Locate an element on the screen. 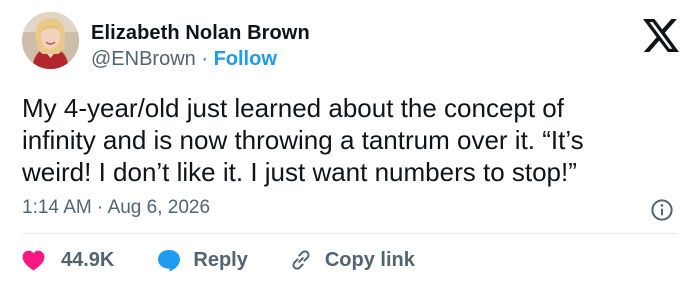  tweet-actions: 44.9K Reply Copy link is located at coordinates (218, 260).